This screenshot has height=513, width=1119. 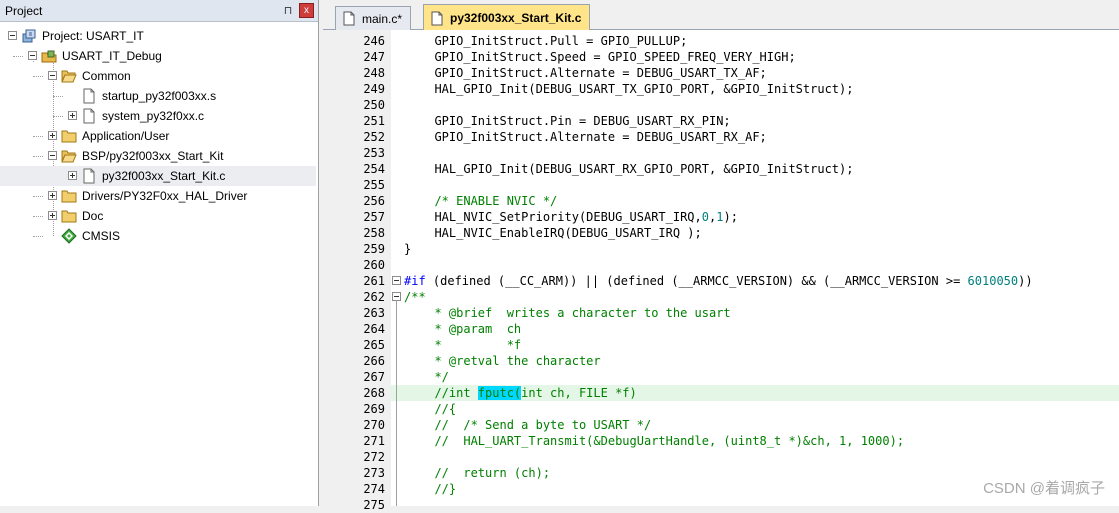 What do you see at coordinates (755, 345) in the screenshot?
I see `code-line: * *f` at bounding box center [755, 345].